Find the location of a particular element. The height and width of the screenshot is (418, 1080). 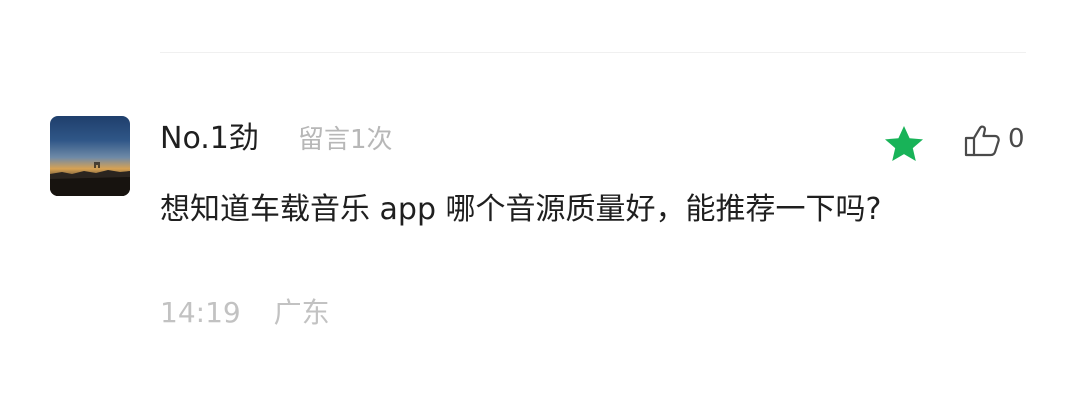

comment-text: 想知道车载音乐 app 哪个音源质量好，能推荐一下吗? is located at coordinates (521, 209).